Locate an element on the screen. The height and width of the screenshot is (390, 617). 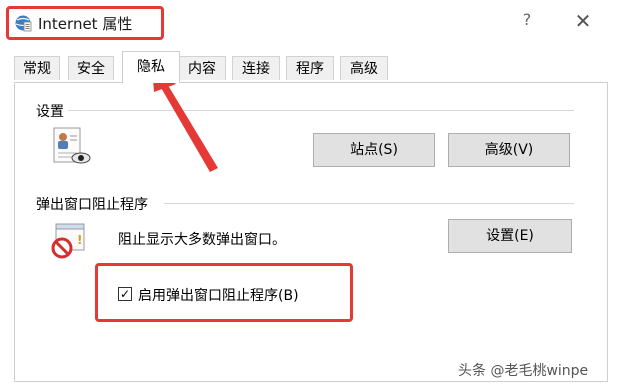
settings-group-divider is located at coordinates (321, 110).